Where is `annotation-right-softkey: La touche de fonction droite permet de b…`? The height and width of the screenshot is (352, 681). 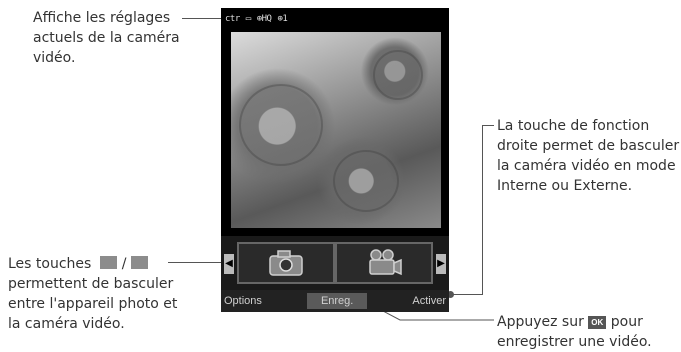 annotation-right-softkey: La touche de fonction droite permet de b… is located at coordinates (588, 156).